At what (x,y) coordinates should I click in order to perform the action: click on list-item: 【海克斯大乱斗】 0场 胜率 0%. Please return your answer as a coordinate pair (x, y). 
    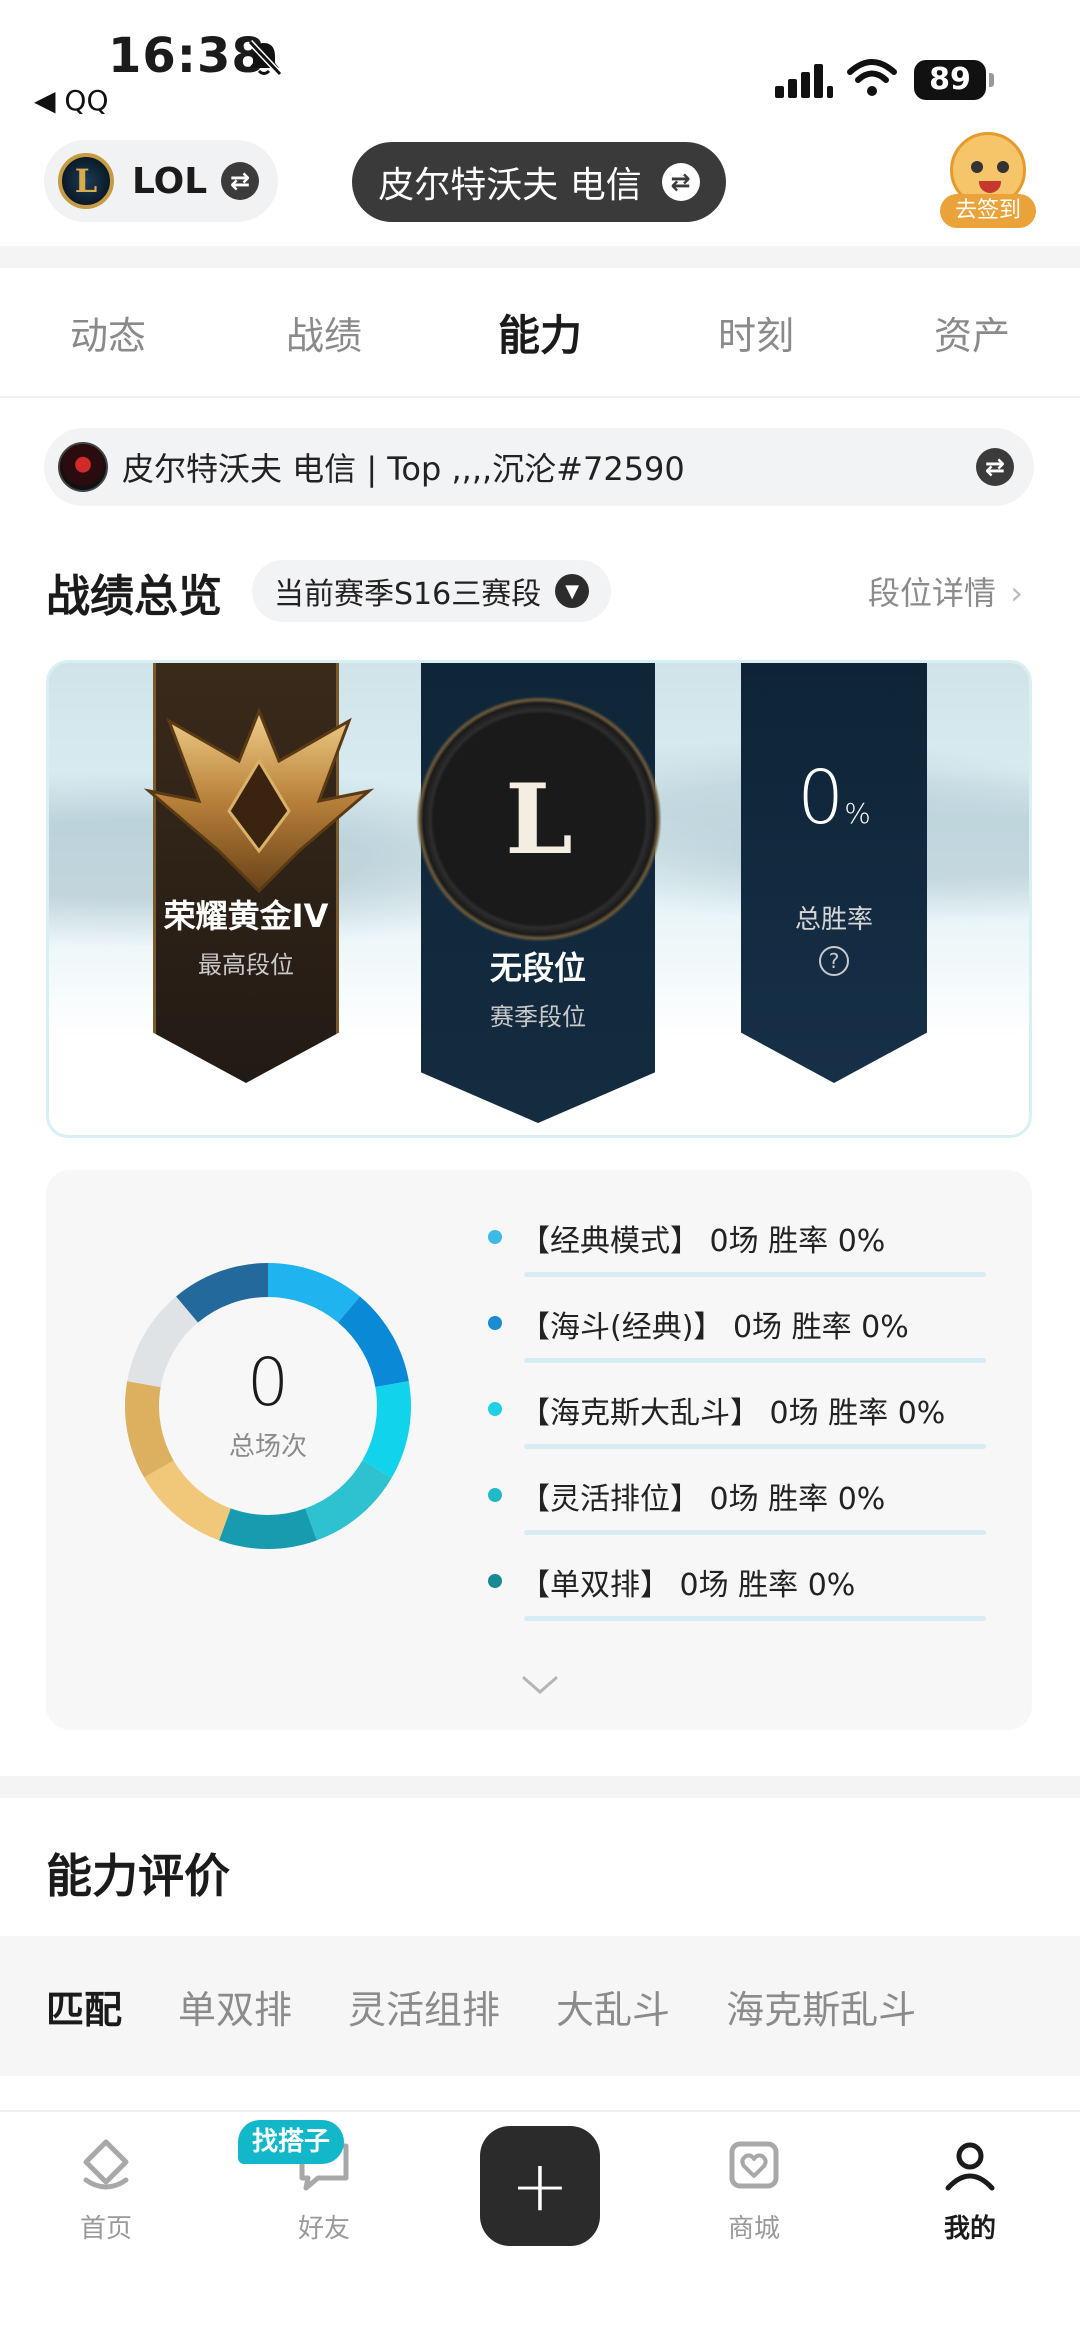
    Looking at the image, I should click on (758, 1421).